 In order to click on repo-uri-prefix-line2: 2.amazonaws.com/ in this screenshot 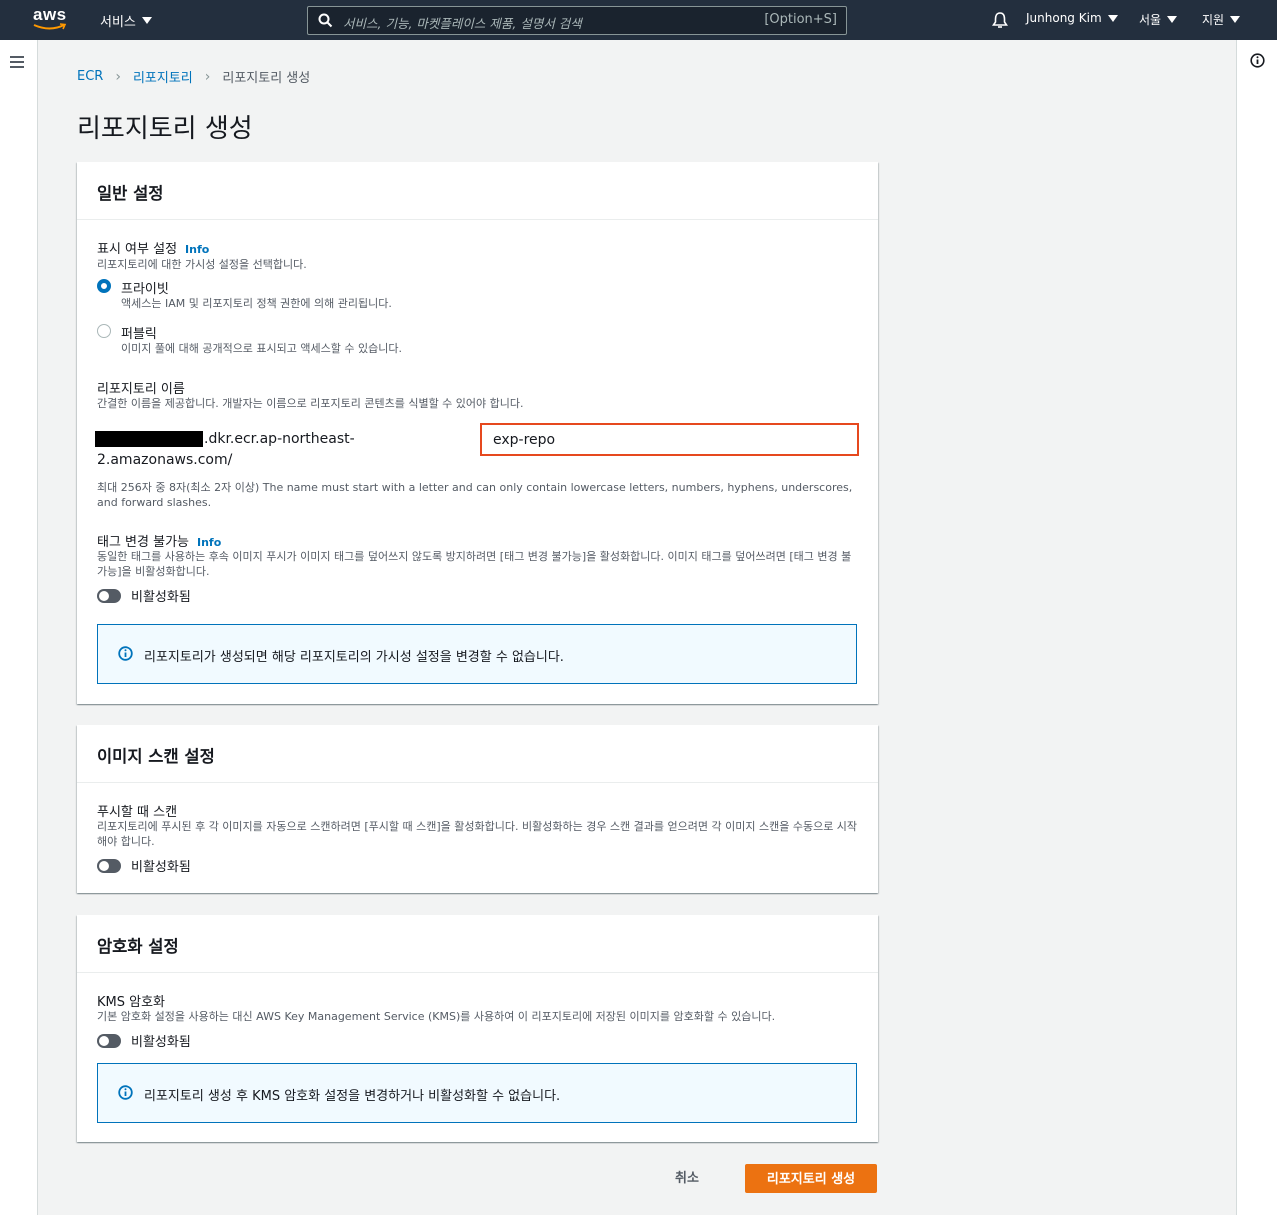, I will do `click(165, 460)`.